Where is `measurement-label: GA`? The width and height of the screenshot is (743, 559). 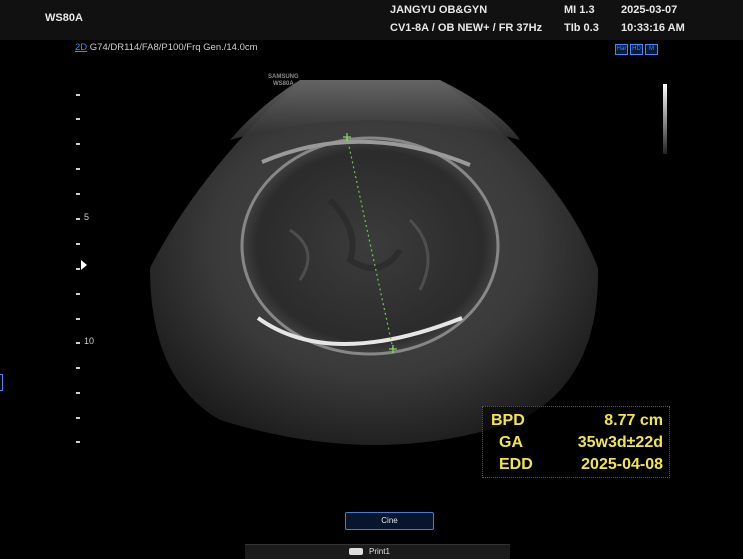
measurement-label: GA is located at coordinates (511, 442).